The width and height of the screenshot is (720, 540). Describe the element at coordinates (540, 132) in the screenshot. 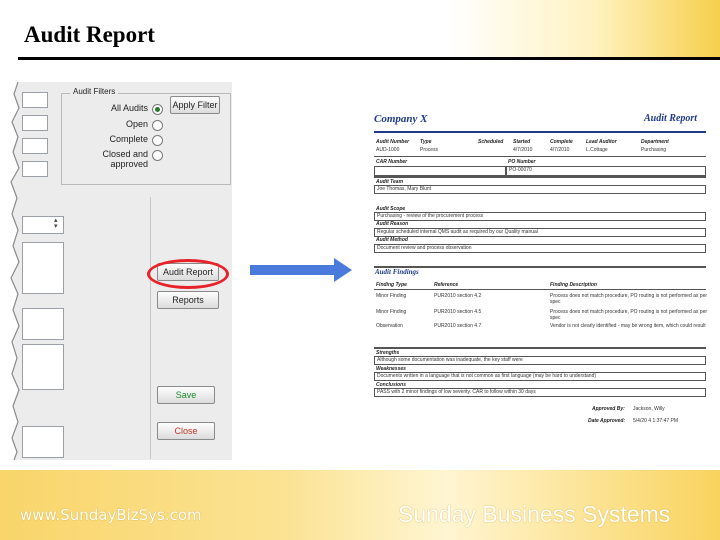

I see `report-title-rule` at that location.